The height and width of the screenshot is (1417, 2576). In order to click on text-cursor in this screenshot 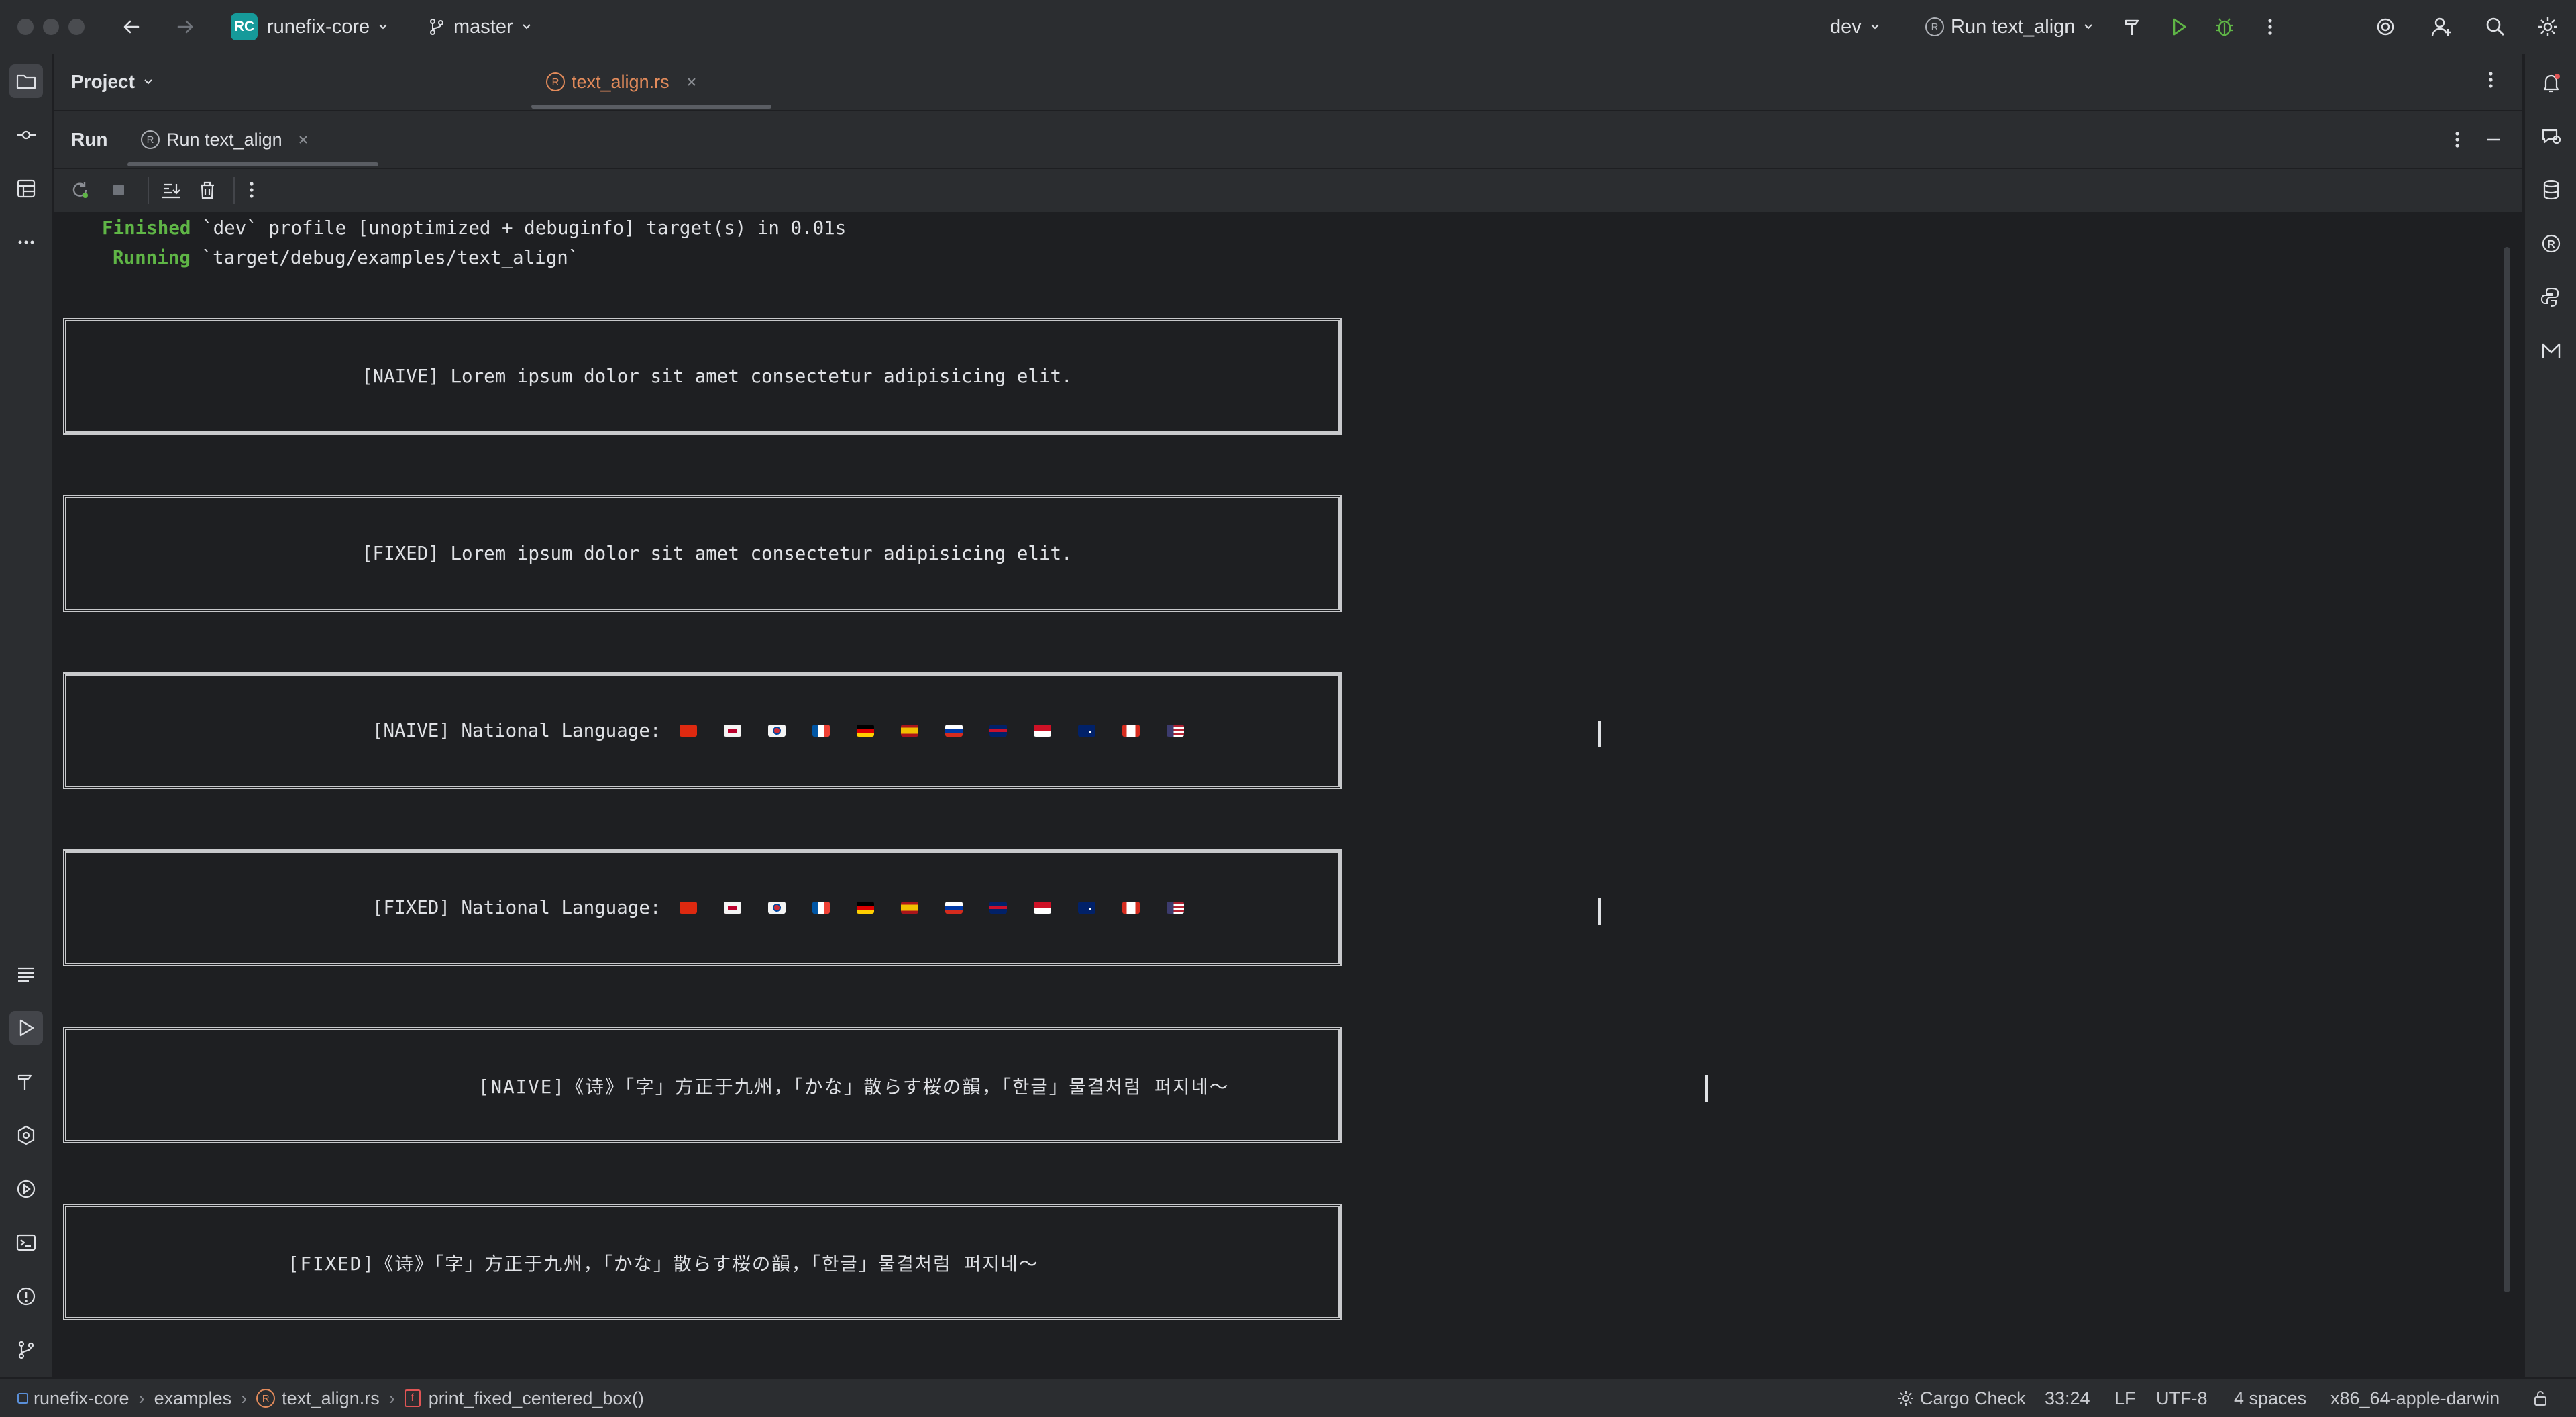, I will do `click(1599, 734)`.